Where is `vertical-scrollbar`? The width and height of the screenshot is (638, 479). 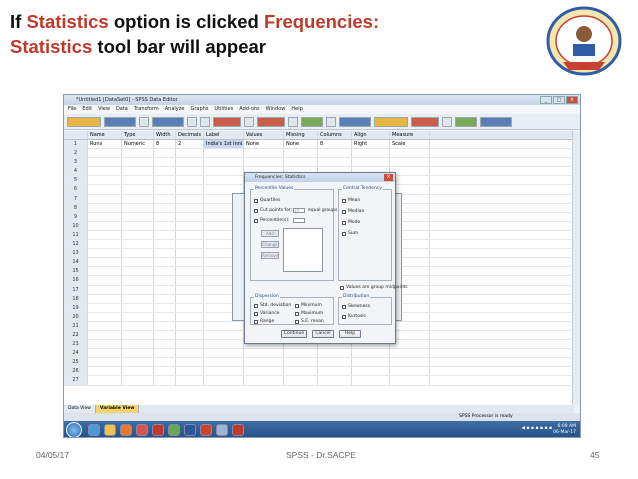 vertical-scrollbar is located at coordinates (576, 268).